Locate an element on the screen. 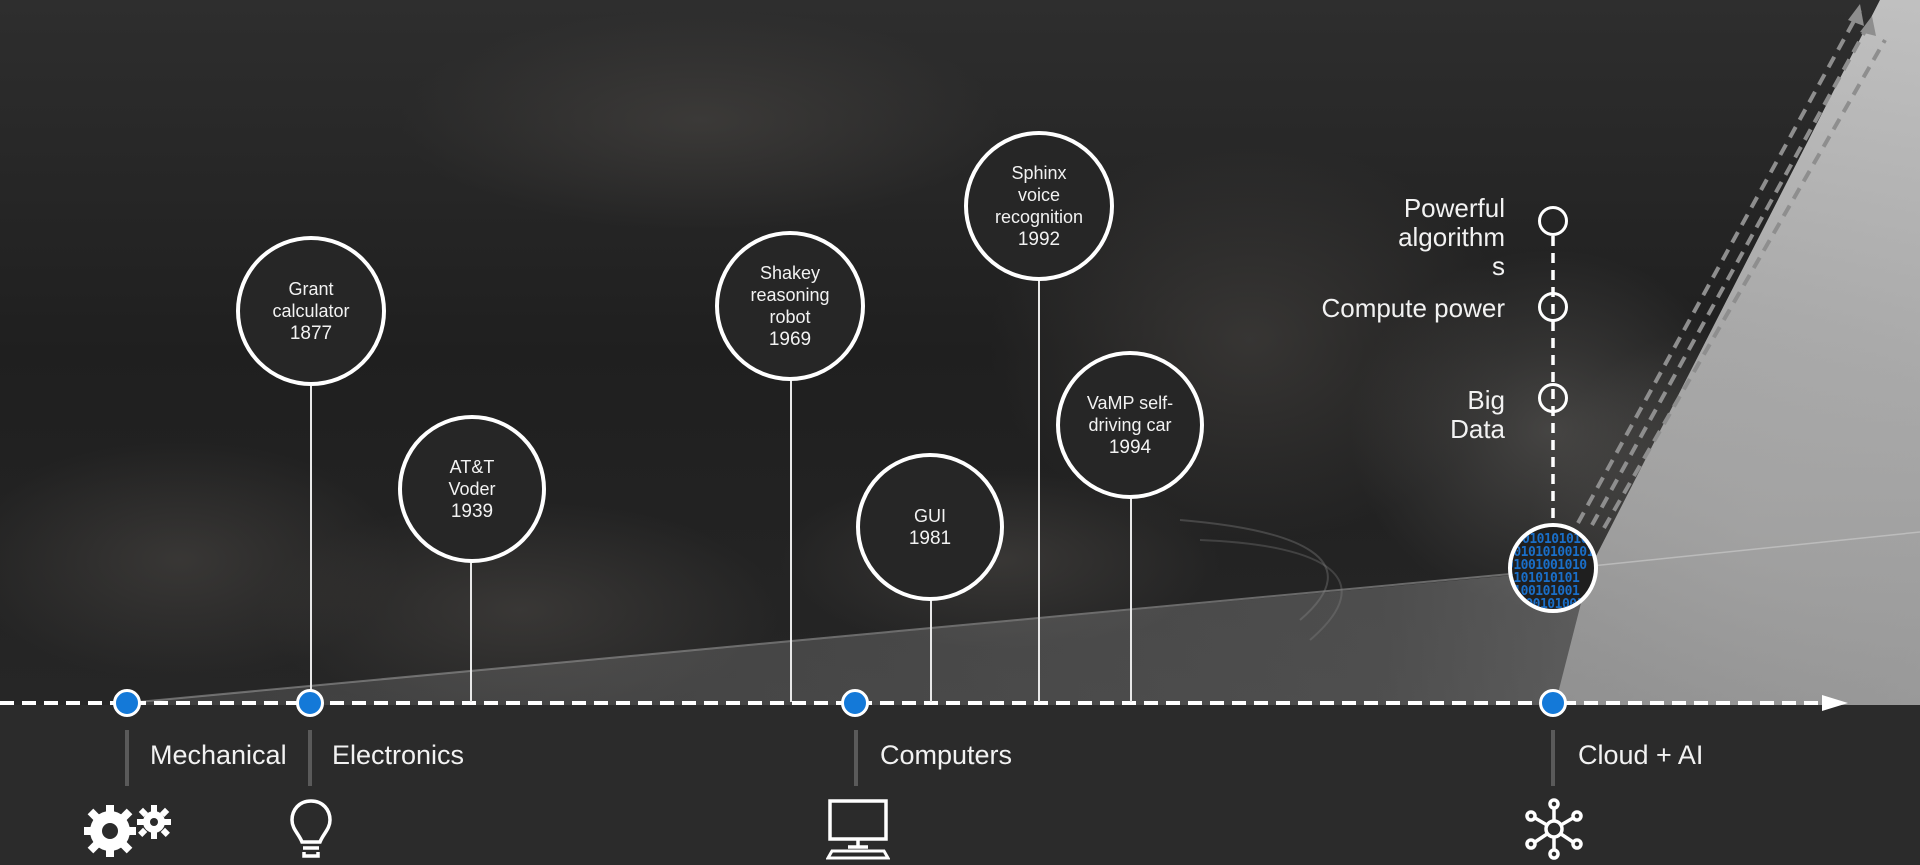 This screenshot has width=1920, height=865. era-label-electronics: Electronics is located at coordinates (398, 755).